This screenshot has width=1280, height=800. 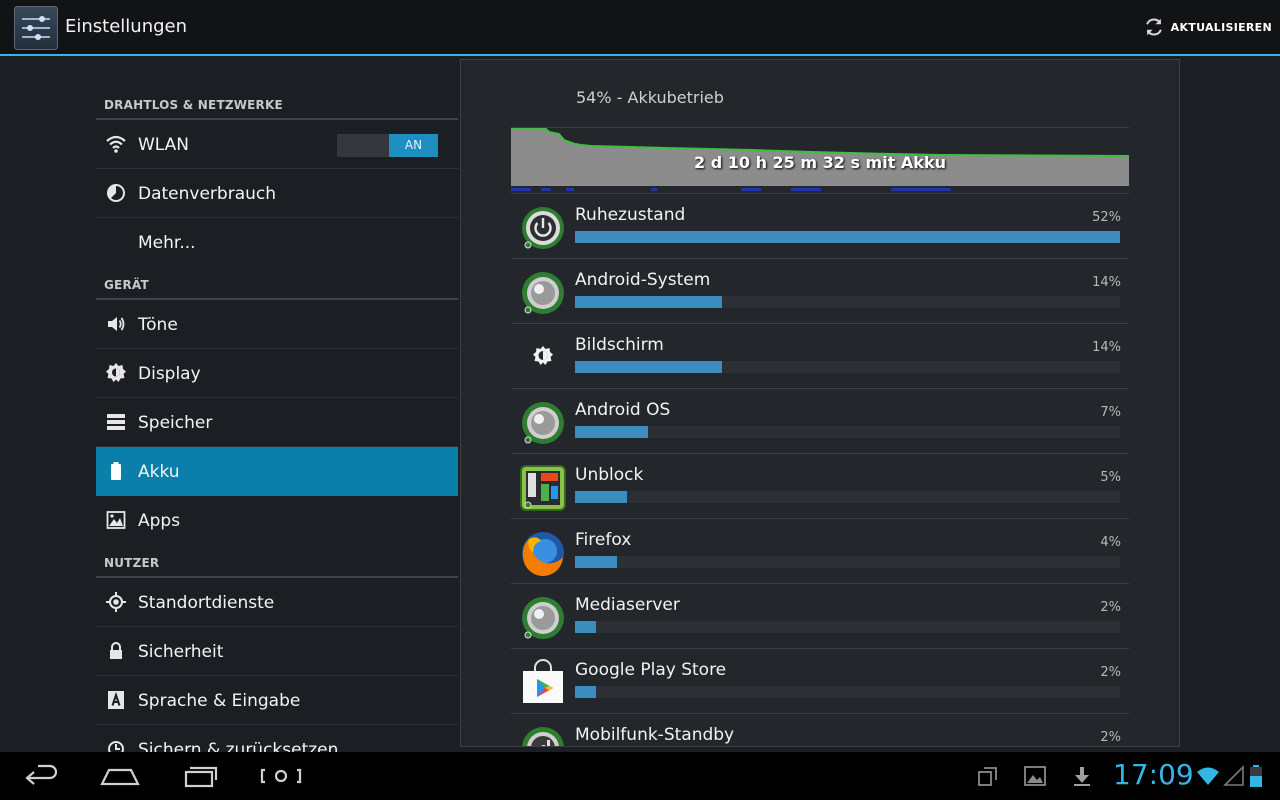 What do you see at coordinates (1035, 776) in the screenshot?
I see `gallery-notification-icon` at bounding box center [1035, 776].